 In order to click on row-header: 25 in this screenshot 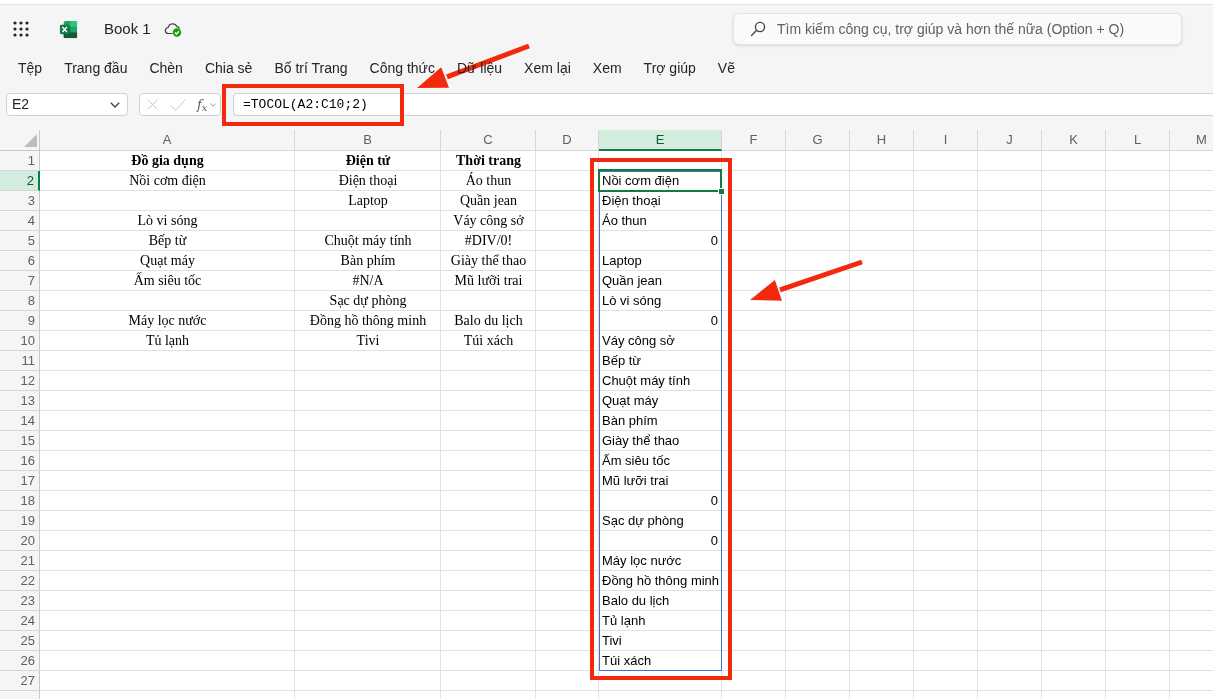, I will do `click(20, 641)`.